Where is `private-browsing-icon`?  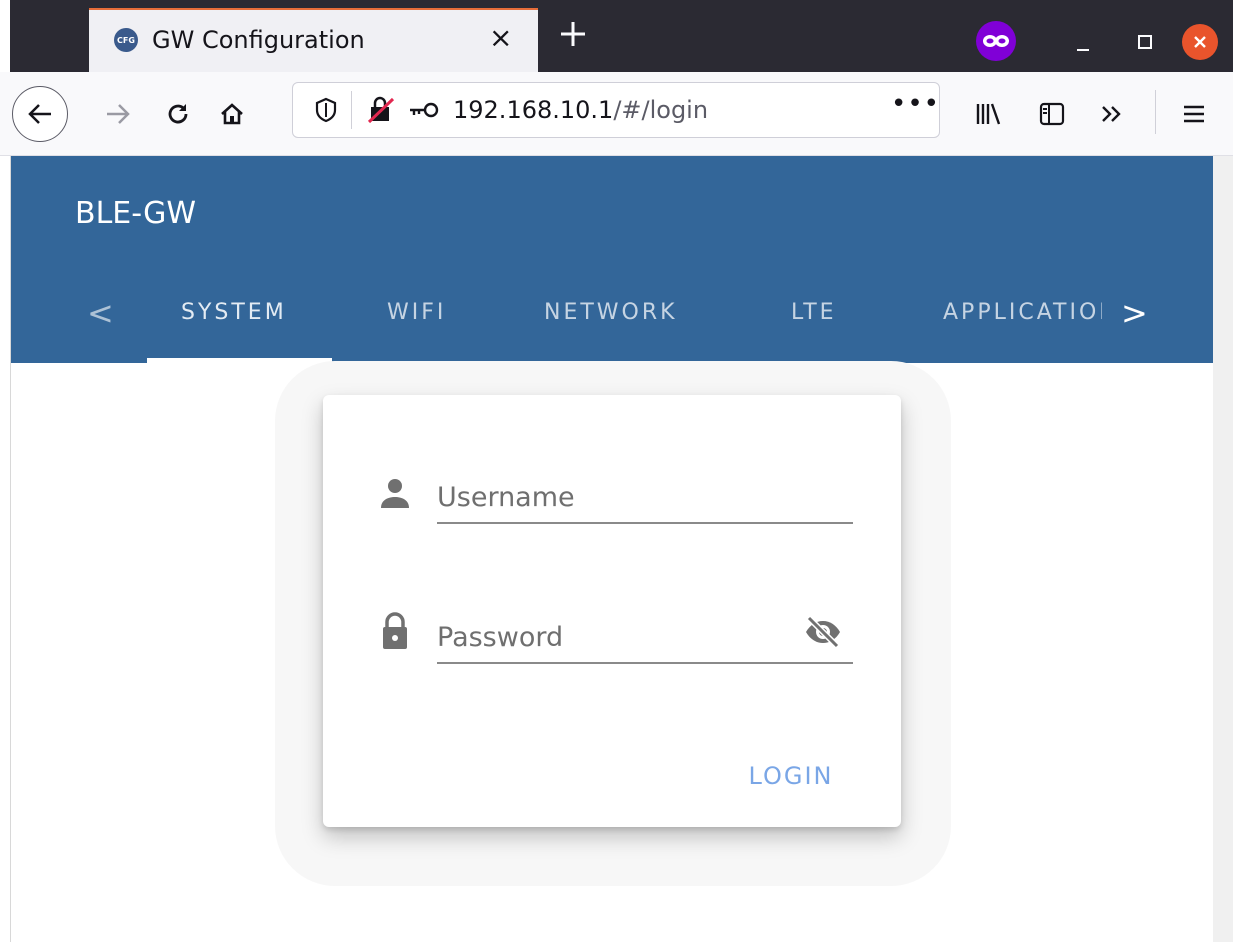
private-browsing-icon is located at coordinates (996, 41).